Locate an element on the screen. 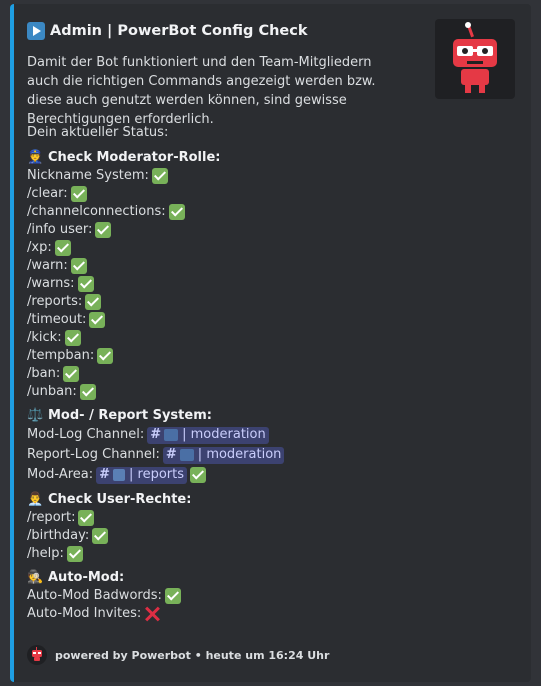 The image size is (541, 686). item-label: Mod-Log Channel: is located at coordinates (86, 434).